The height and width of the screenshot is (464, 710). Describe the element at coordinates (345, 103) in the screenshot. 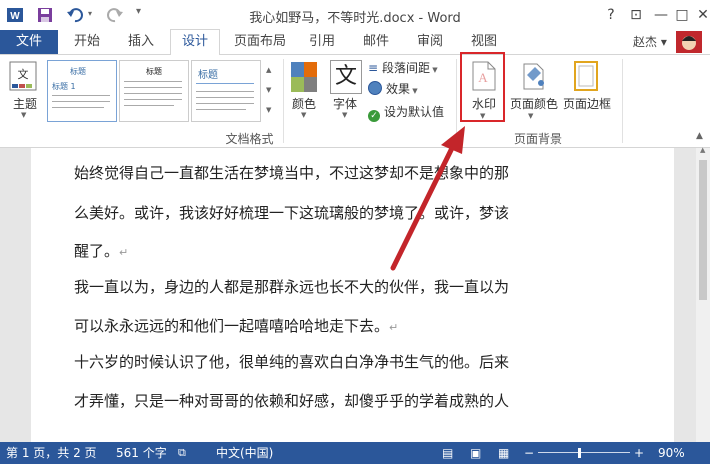

I see `fonts-label: 字体` at that location.